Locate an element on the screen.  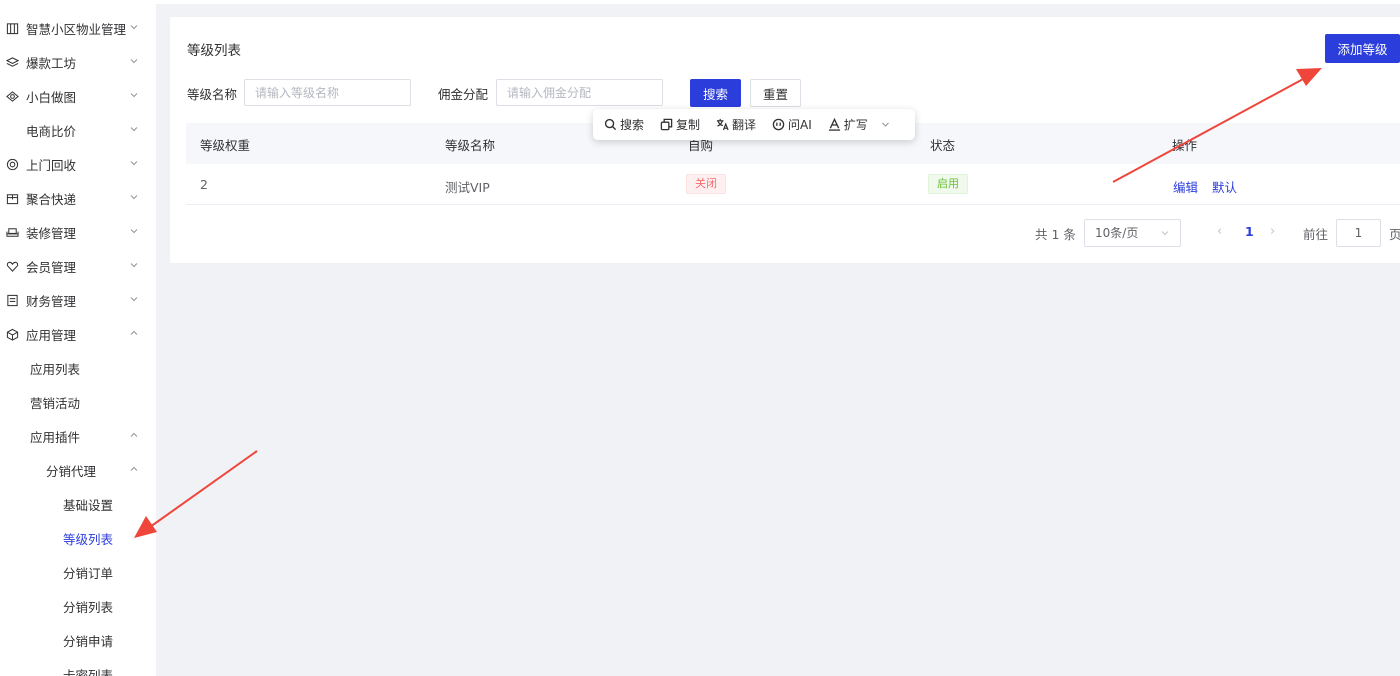
toolbar-translate: 翻译 is located at coordinates (736, 124).